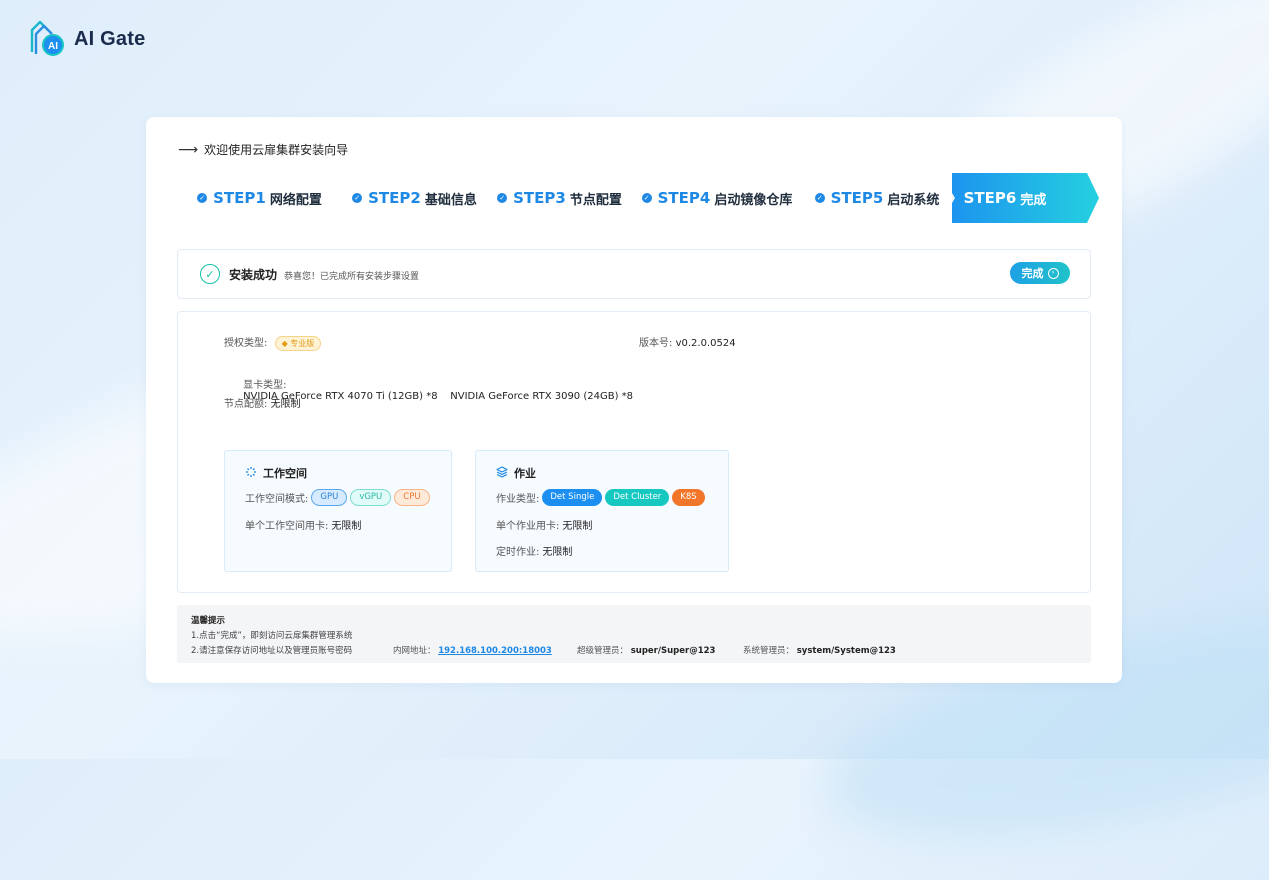 The width and height of the screenshot is (1269, 880). Describe the element at coordinates (412, 497) in the screenshot. I see `mode-cpu-tag: CPU` at that location.